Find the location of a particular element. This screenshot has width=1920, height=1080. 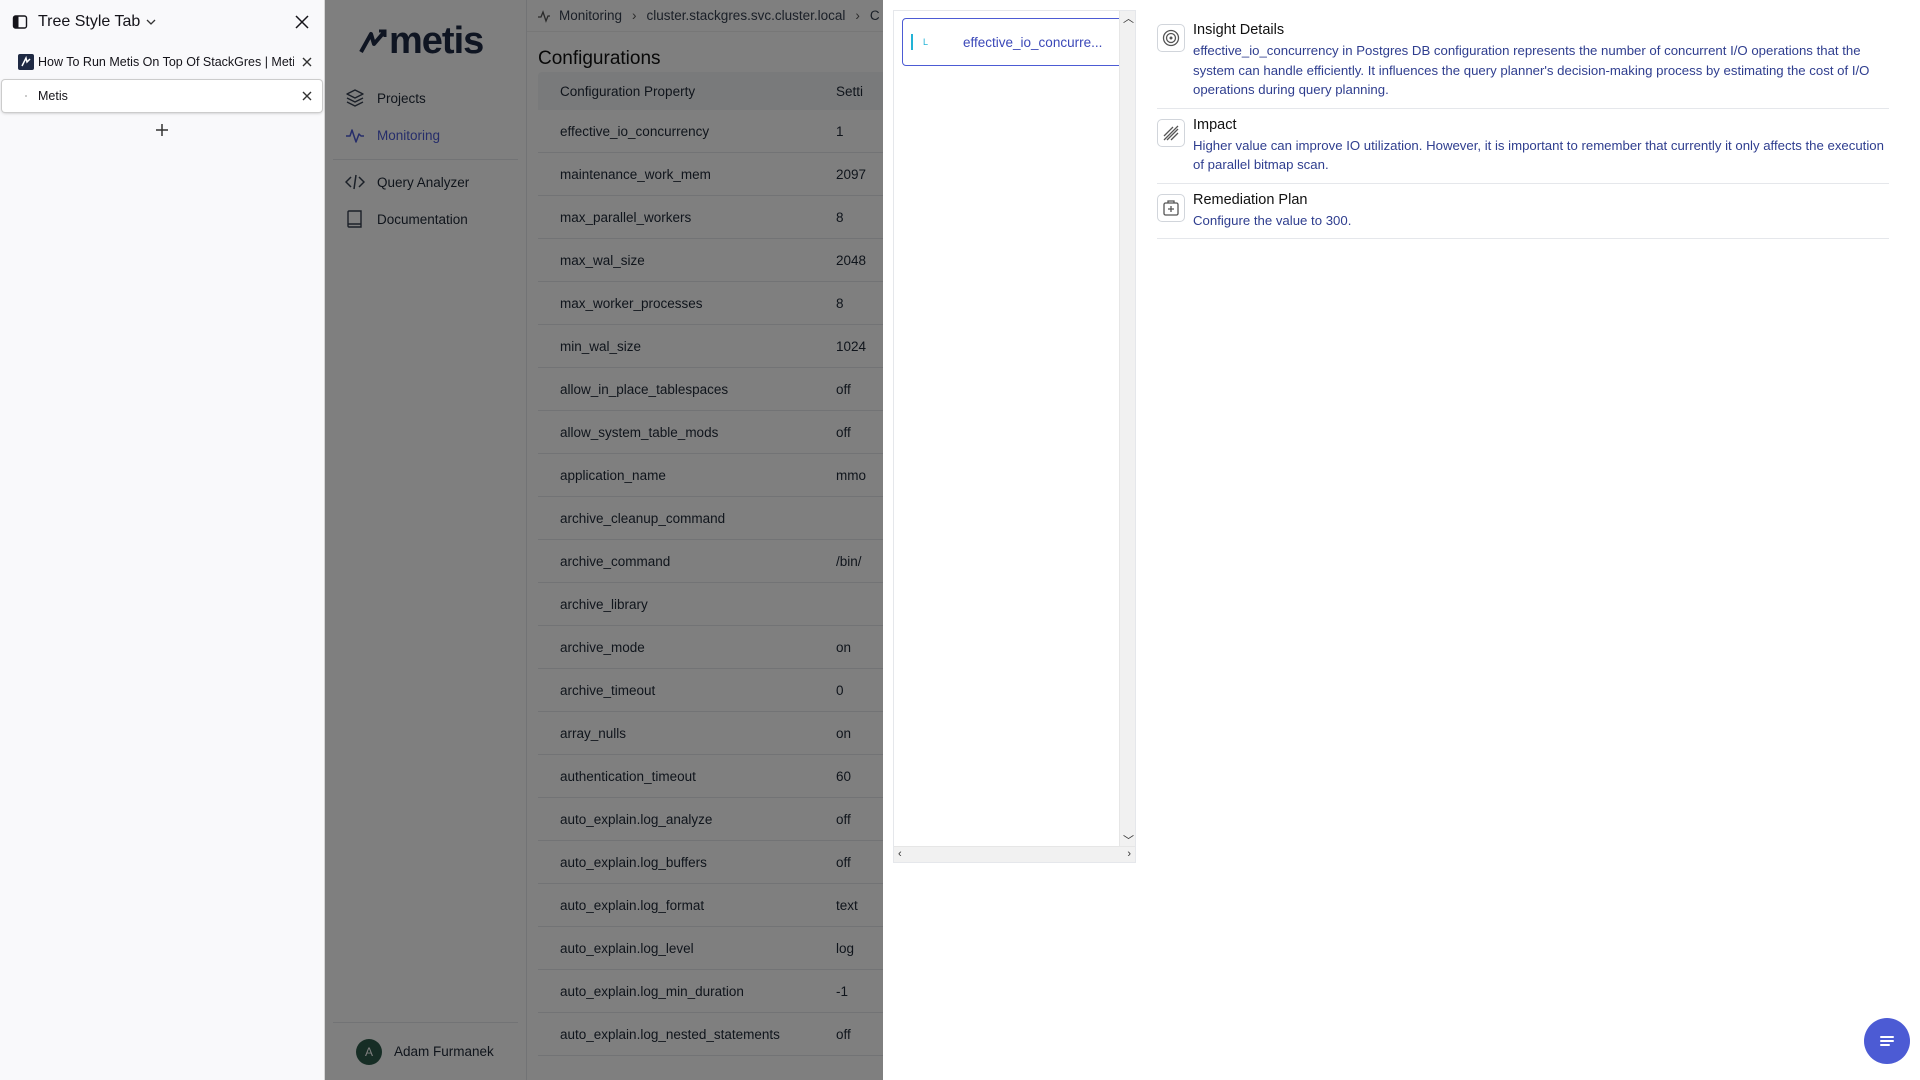

chat-button is located at coordinates (1887, 1041).